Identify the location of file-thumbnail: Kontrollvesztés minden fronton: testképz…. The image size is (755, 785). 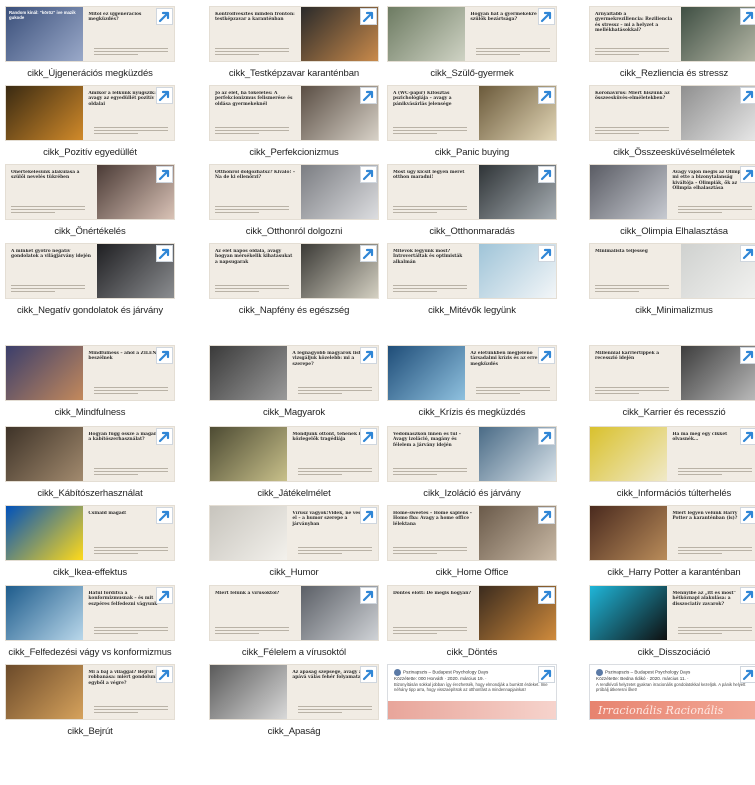
(294, 34).